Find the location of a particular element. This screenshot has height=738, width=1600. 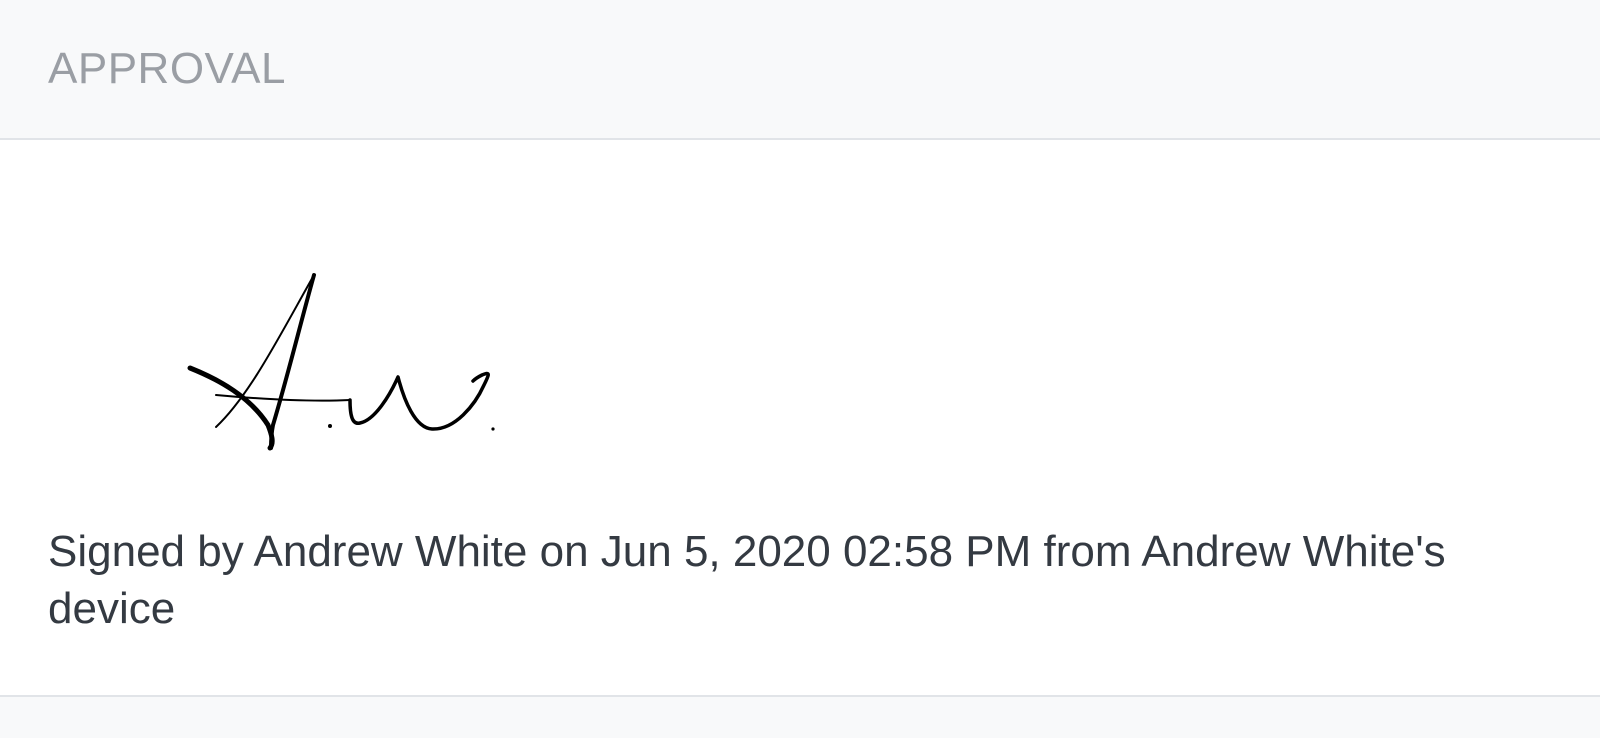

footer-strip is located at coordinates (800, 717).